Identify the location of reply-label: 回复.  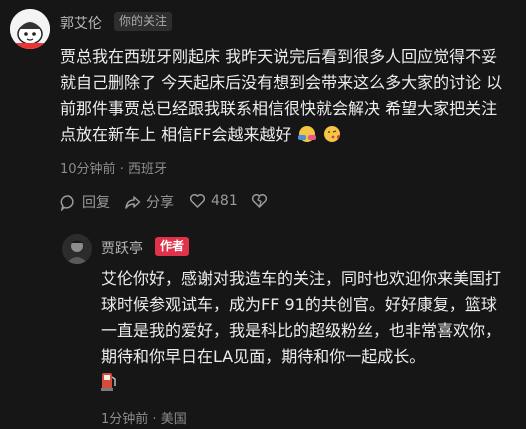
(96, 203).